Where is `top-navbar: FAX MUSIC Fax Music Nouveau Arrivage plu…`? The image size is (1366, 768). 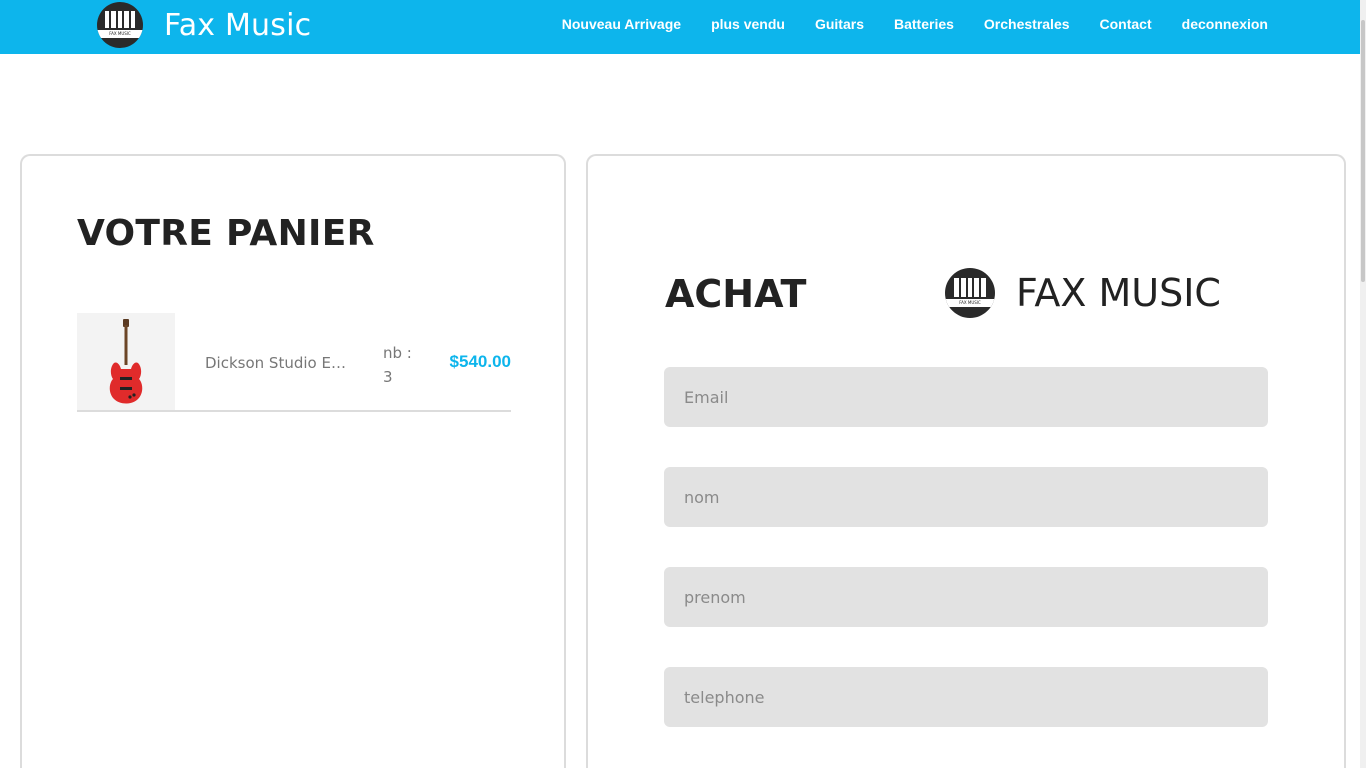 top-navbar: FAX MUSIC Fax Music Nouveau Arrivage plu… is located at coordinates (683, 27).